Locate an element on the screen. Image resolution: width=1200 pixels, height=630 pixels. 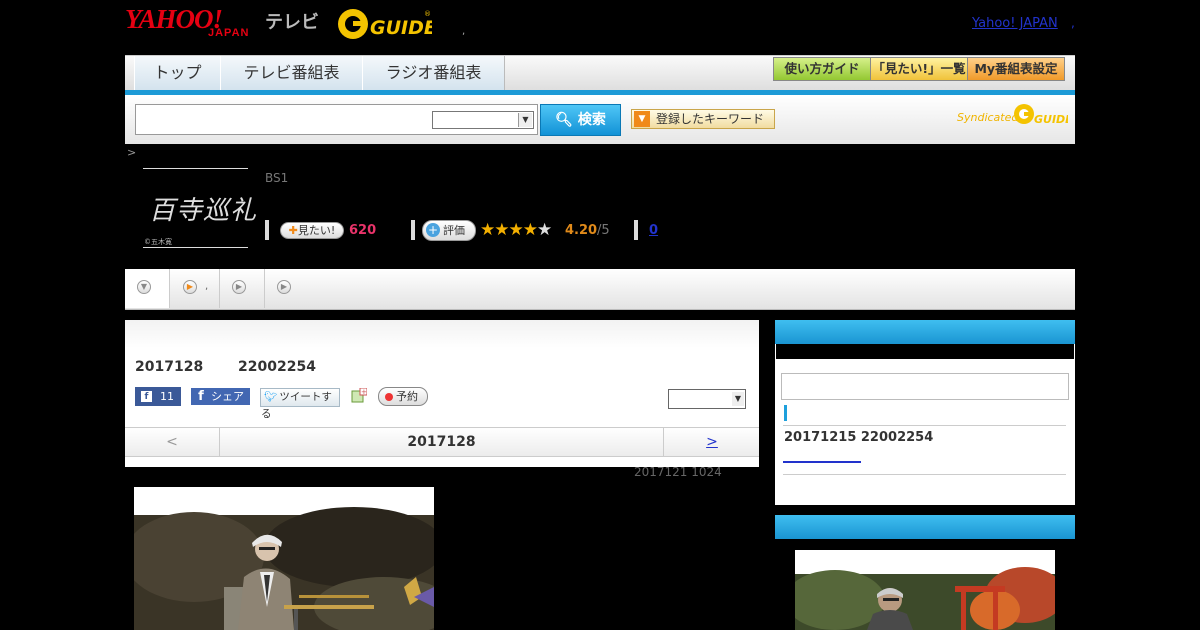
add-calendar-icon: + is located at coordinates (359, 395).